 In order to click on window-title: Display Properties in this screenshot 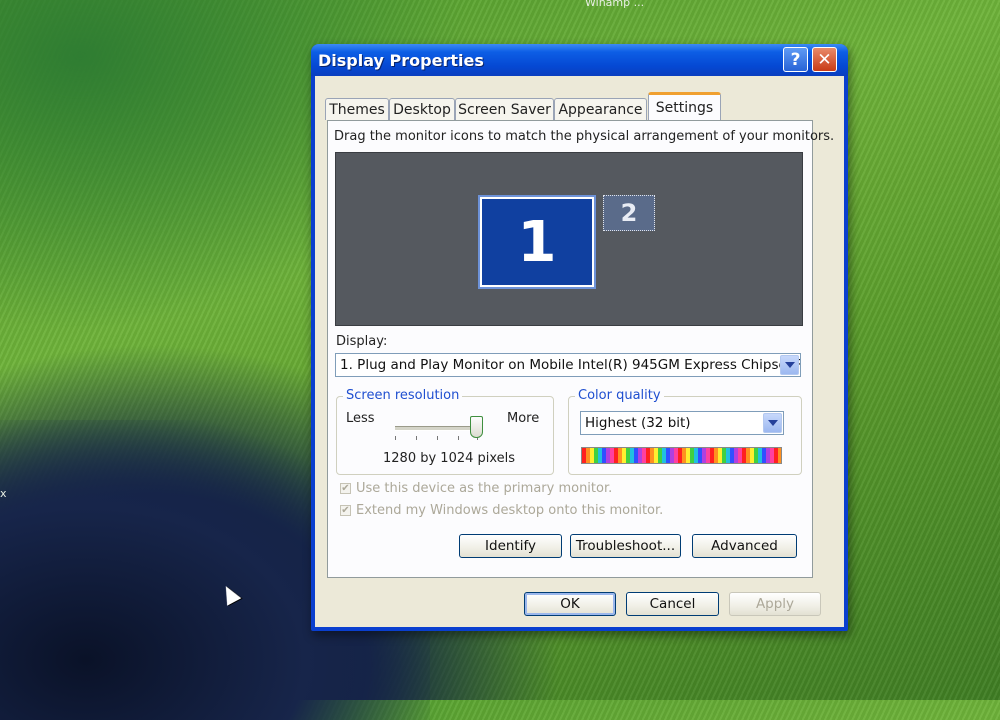, I will do `click(401, 60)`.